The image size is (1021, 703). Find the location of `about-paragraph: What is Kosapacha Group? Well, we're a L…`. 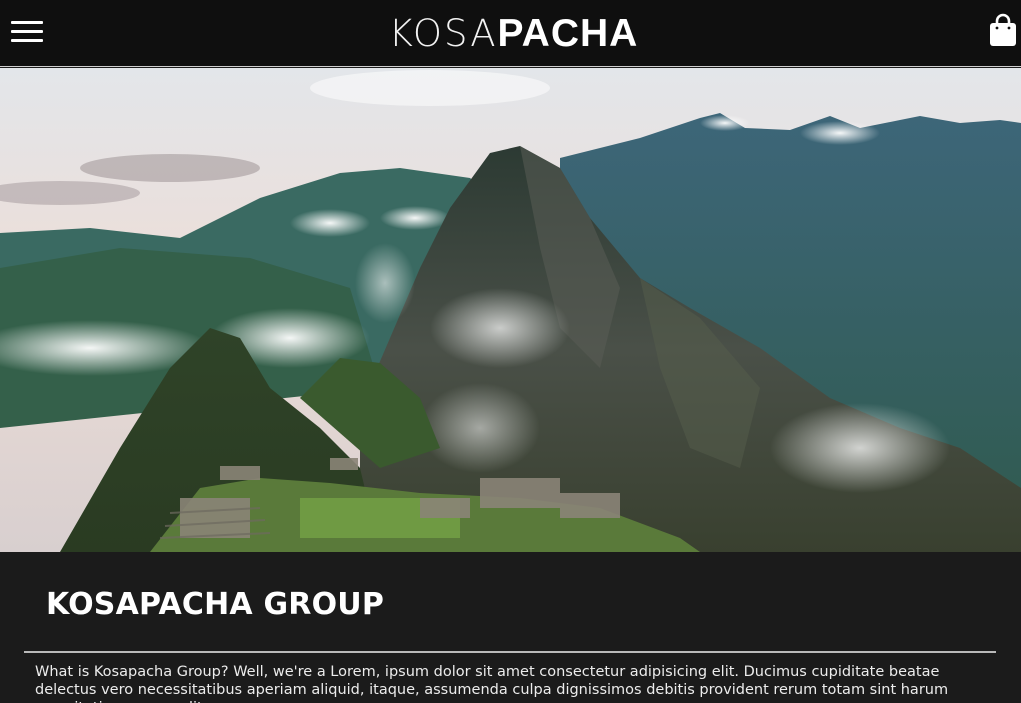

about-paragraph: What is Kosapacha Group? Well, we're a L… is located at coordinates (492, 683).